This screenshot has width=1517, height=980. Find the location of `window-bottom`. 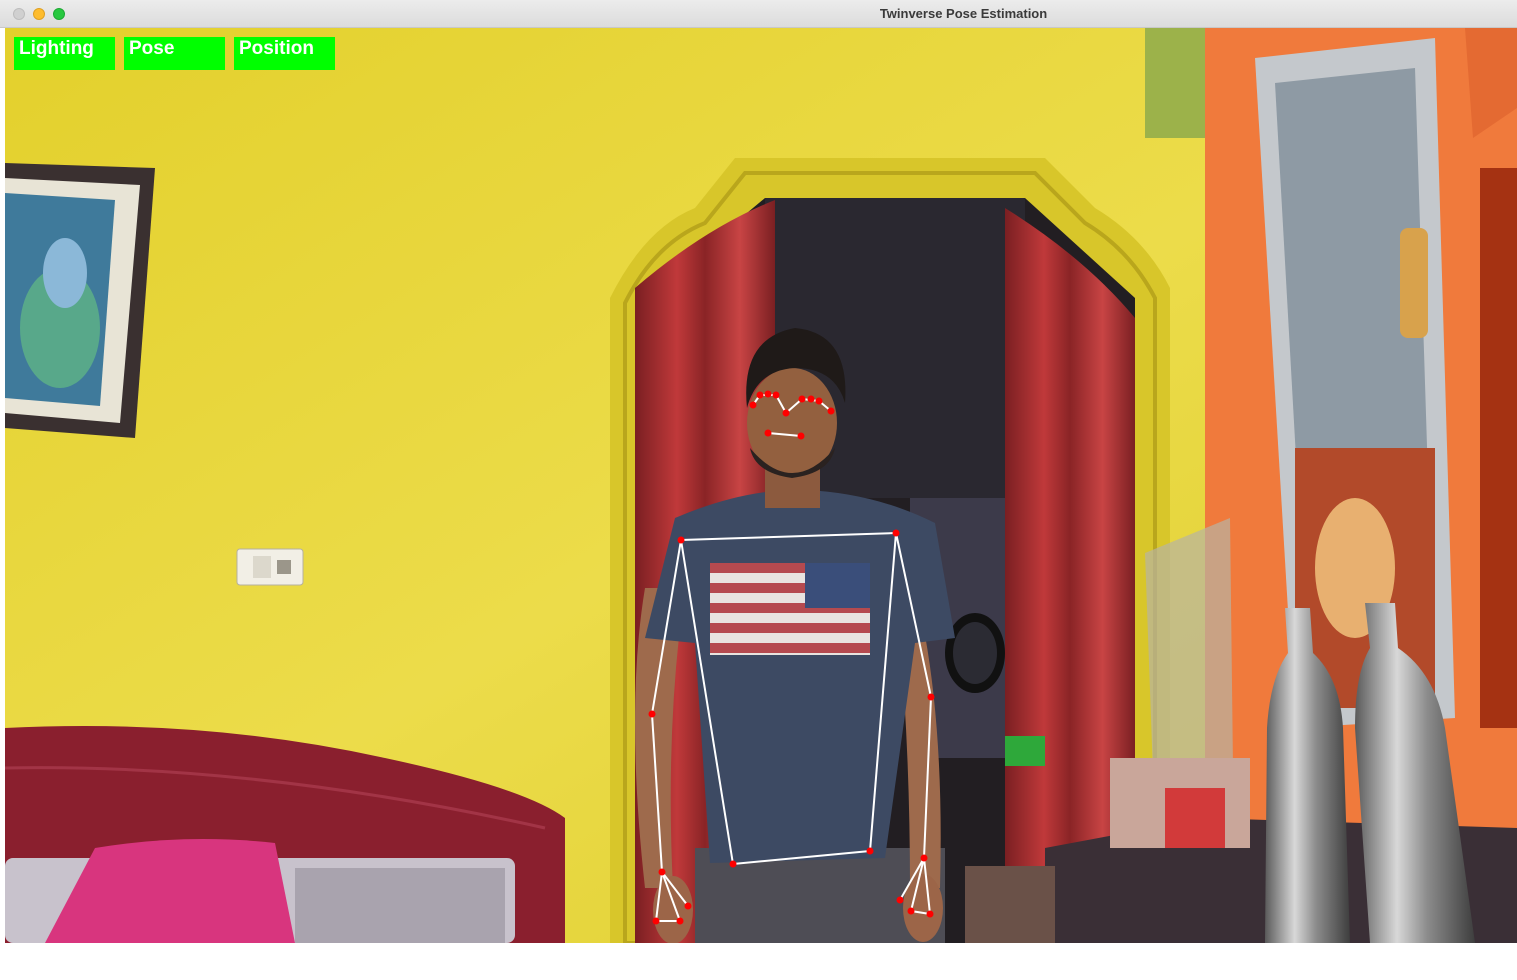

window-bottom is located at coordinates (758, 961).